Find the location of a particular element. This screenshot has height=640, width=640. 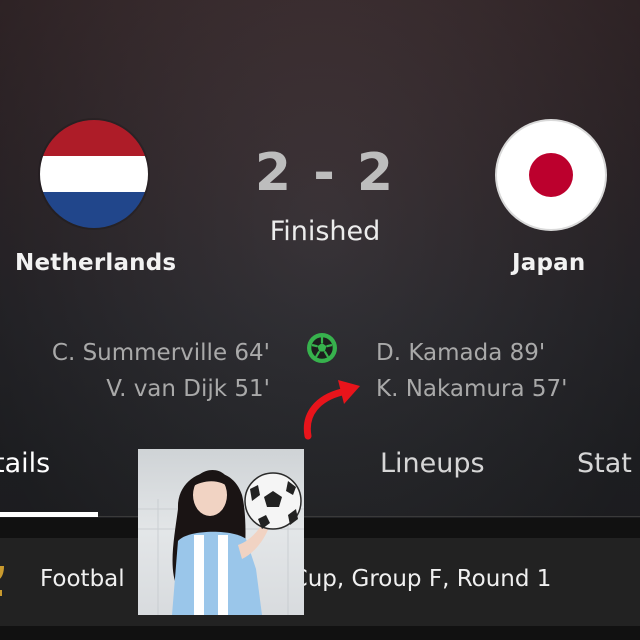

flag-band-red is located at coordinates (94, 138).